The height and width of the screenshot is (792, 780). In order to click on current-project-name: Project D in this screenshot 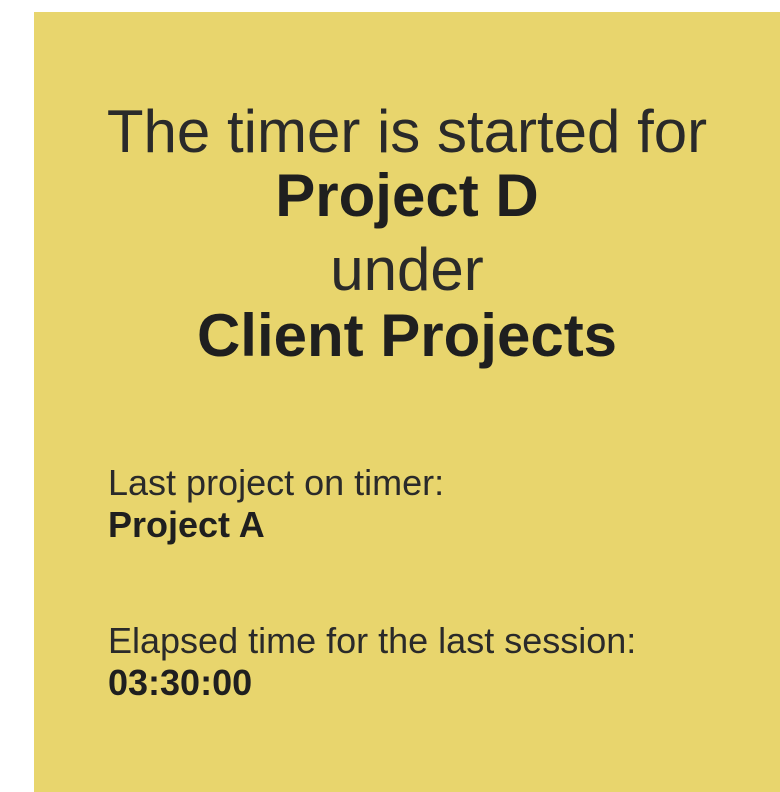, I will do `click(407, 195)`.